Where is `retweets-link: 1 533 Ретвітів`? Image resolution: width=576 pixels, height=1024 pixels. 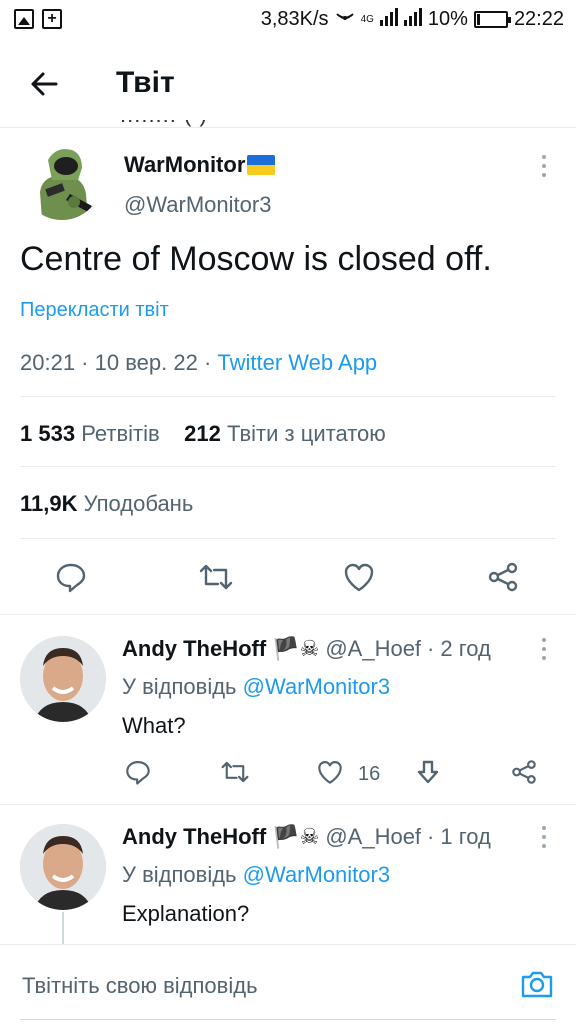
retweets-link: 1 533 Ретвітів is located at coordinates (90, 433).